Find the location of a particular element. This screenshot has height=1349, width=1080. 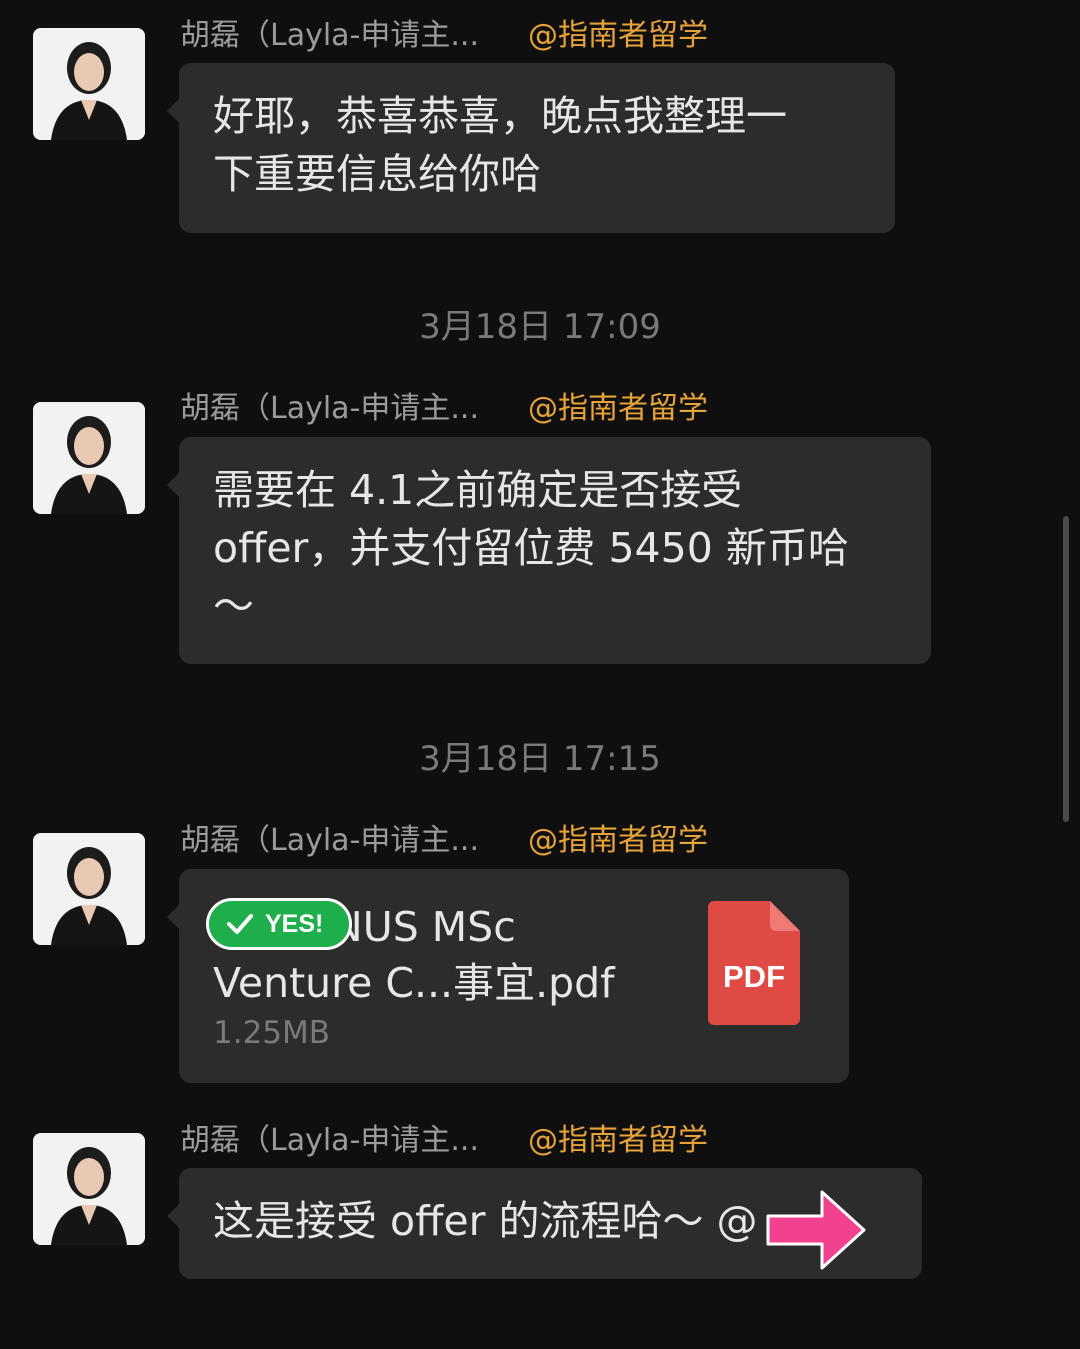

scrollbar is located at coordinates (1066, 669).